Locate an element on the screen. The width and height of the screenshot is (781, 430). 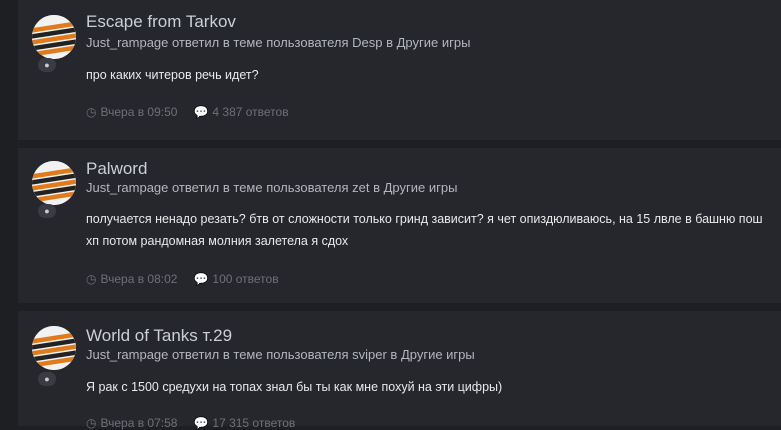
post-time: Вчера в 09:50 is located at coordinates (138, 112).